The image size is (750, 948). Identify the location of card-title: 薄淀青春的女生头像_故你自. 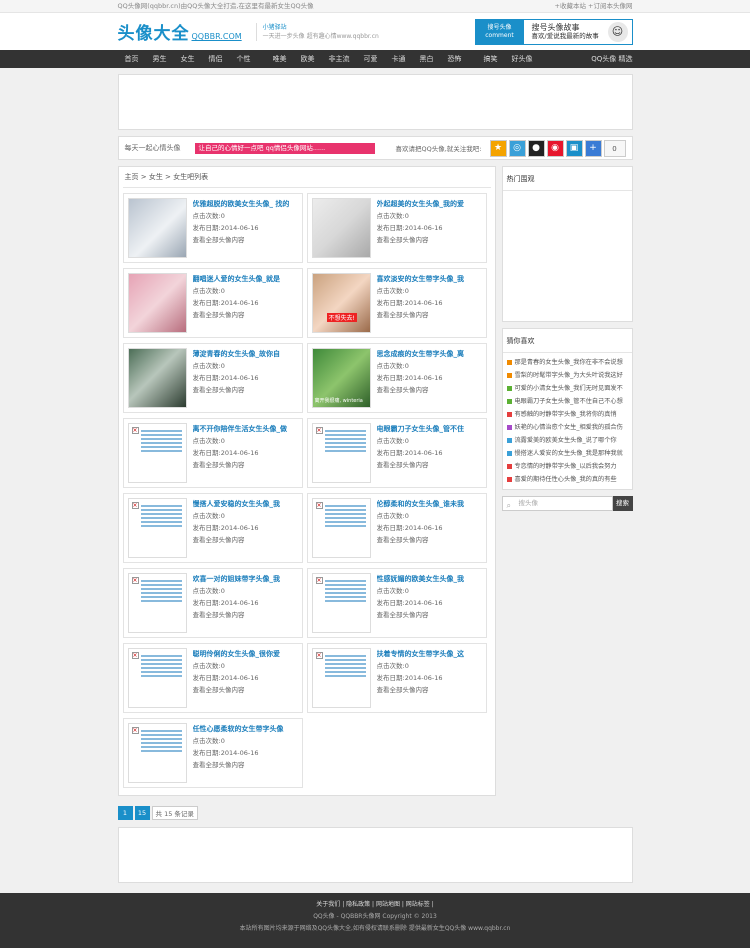
(245, 354).